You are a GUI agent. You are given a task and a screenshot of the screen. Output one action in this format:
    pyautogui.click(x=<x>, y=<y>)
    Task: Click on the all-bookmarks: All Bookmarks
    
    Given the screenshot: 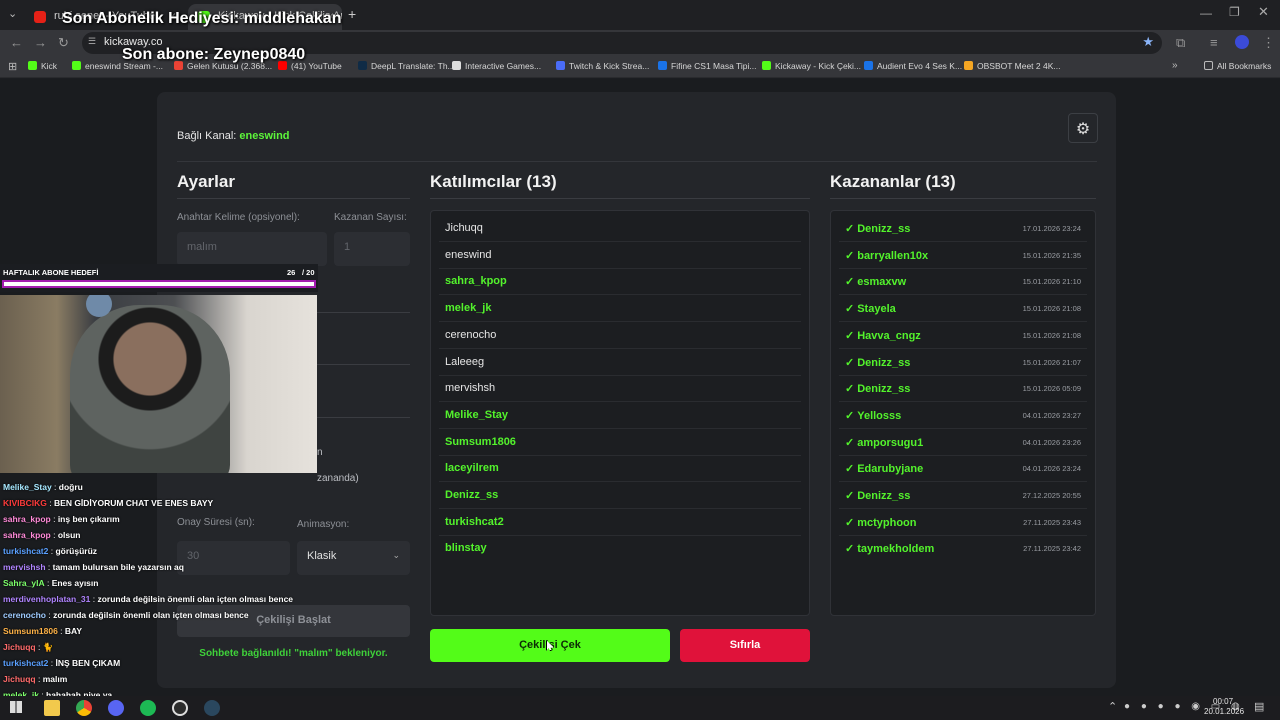 What is the action you would take?
    pyautogui.click(x=1237, y=66)
    